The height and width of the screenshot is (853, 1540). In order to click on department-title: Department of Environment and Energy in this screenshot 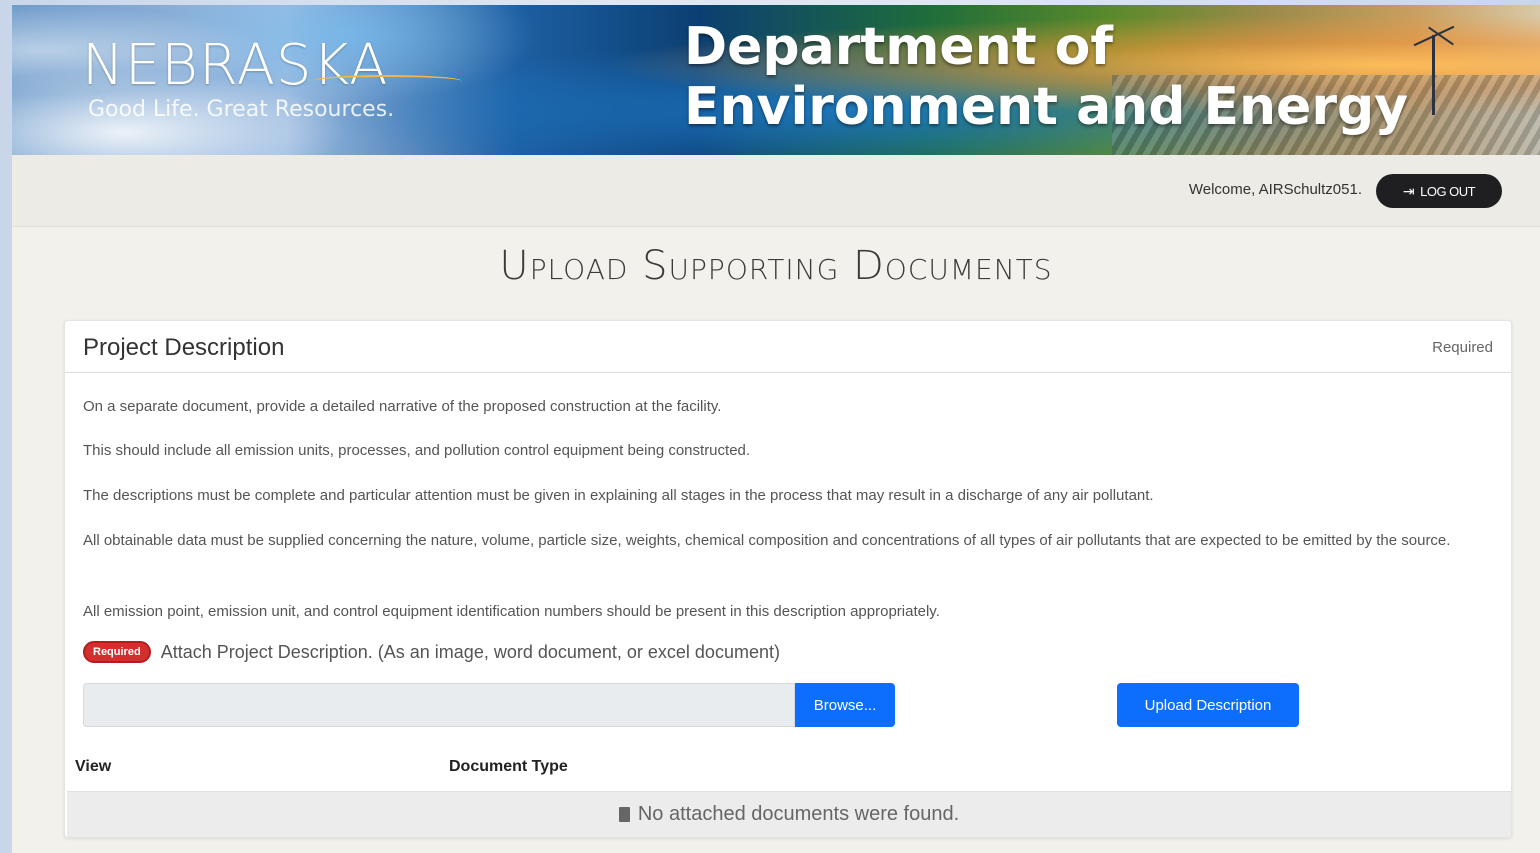, I will do `click(1046, 77)`.